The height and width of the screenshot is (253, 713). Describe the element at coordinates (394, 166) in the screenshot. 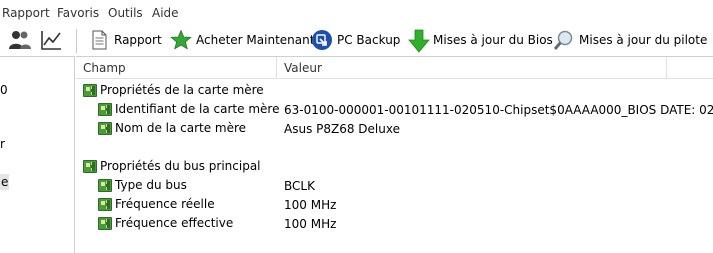

I see `table-row-group: Propriétés du bus principal` at that location.